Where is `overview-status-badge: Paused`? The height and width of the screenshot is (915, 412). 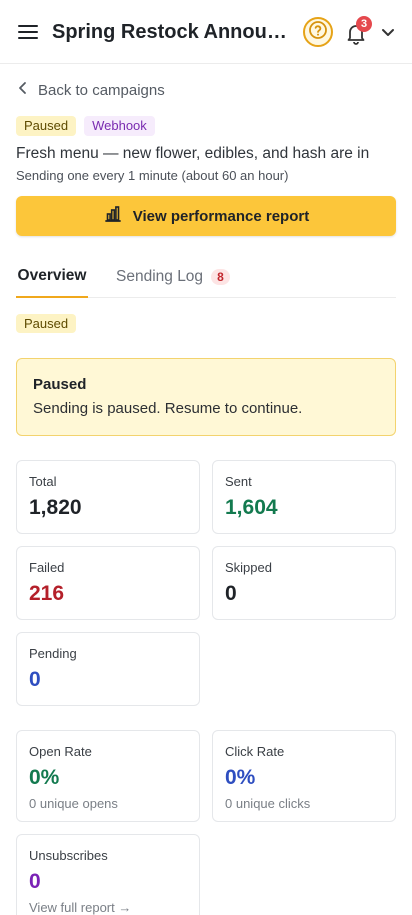
overview-status-badge: Paused is located at coordinates (46, 323).